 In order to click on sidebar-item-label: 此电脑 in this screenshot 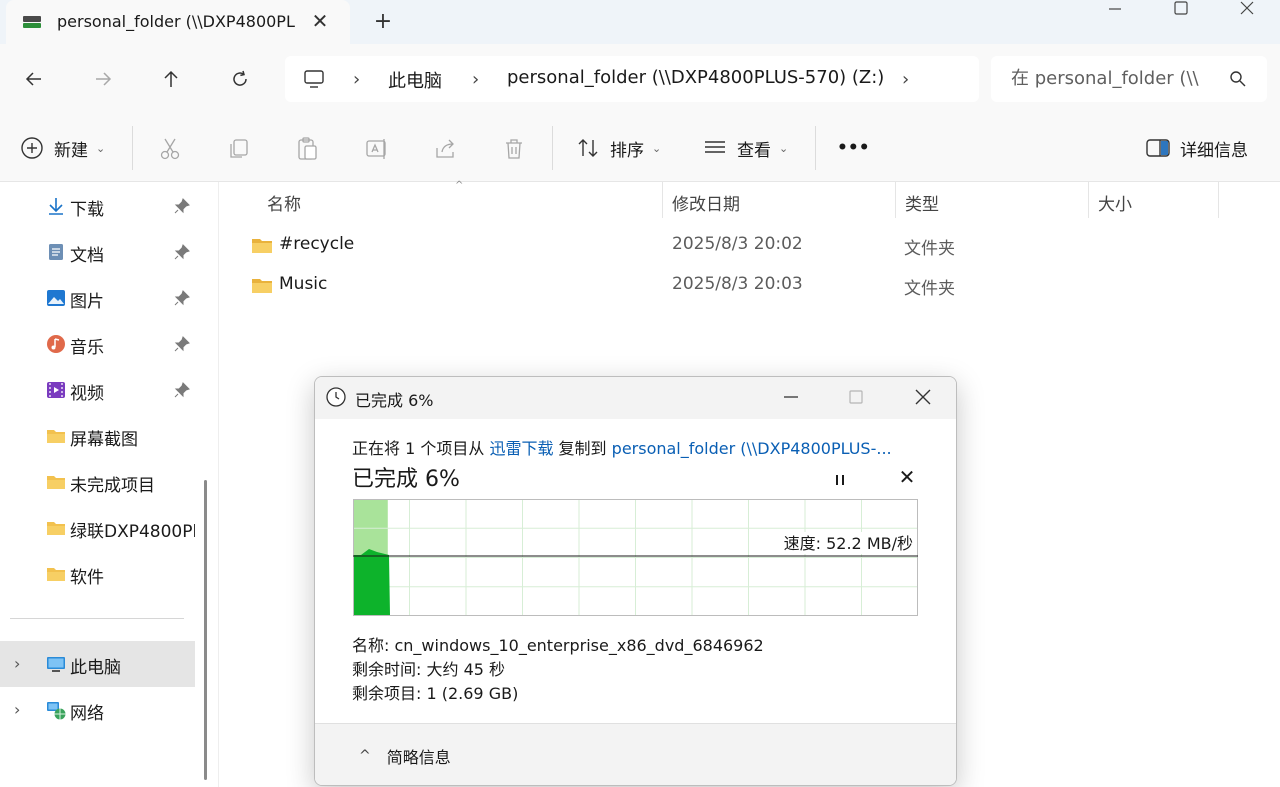, I will do `click(95, 668)`.